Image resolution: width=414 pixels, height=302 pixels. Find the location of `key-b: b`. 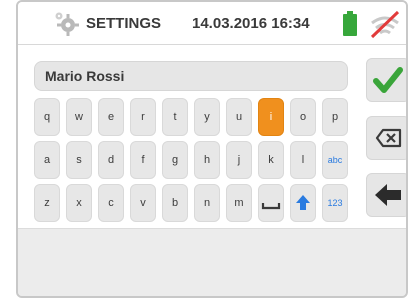

key-b: b is located at coordinates (175, 203).